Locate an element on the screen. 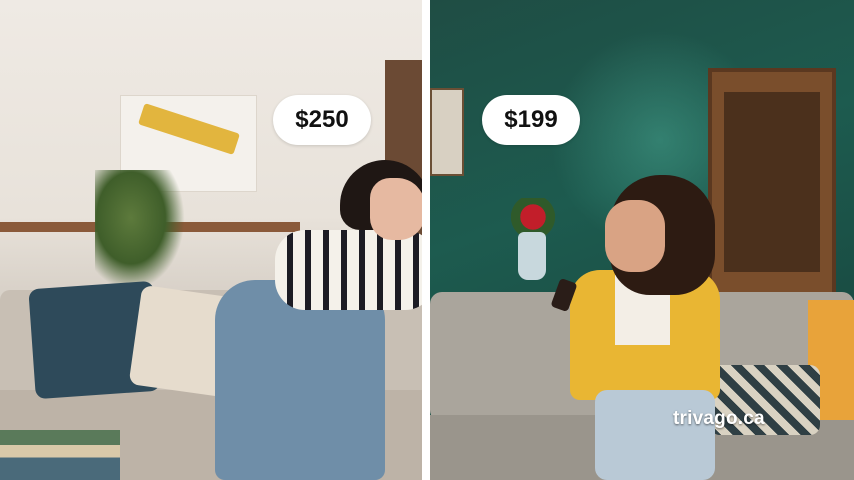  striped-shirt is located at coordinates (348, 270).